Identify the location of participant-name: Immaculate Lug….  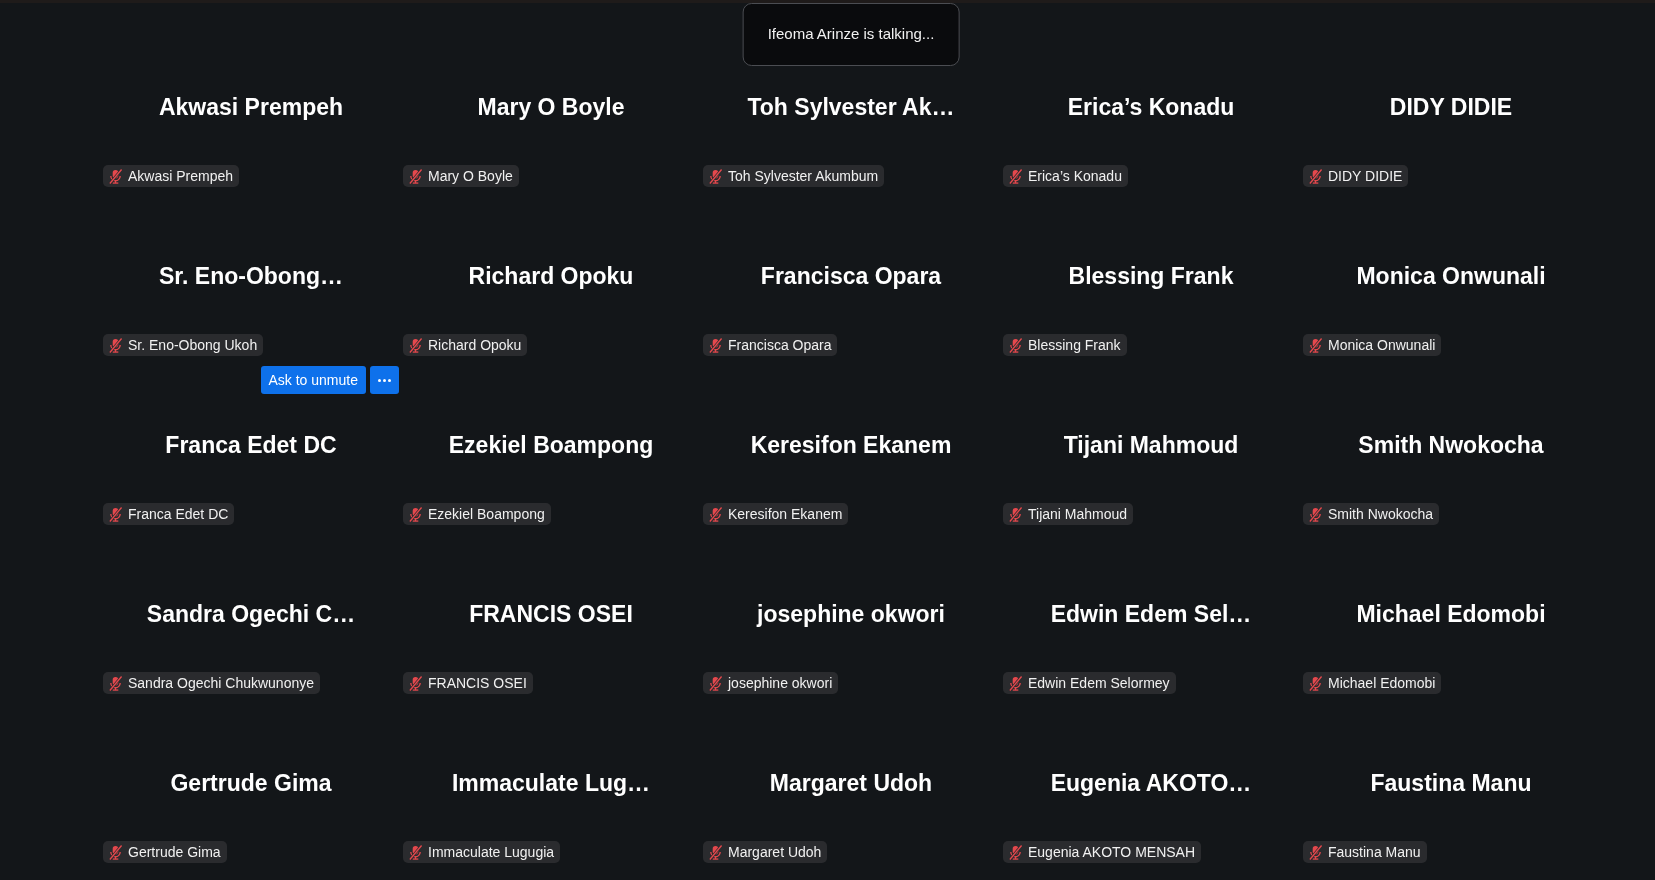
(551, 783).